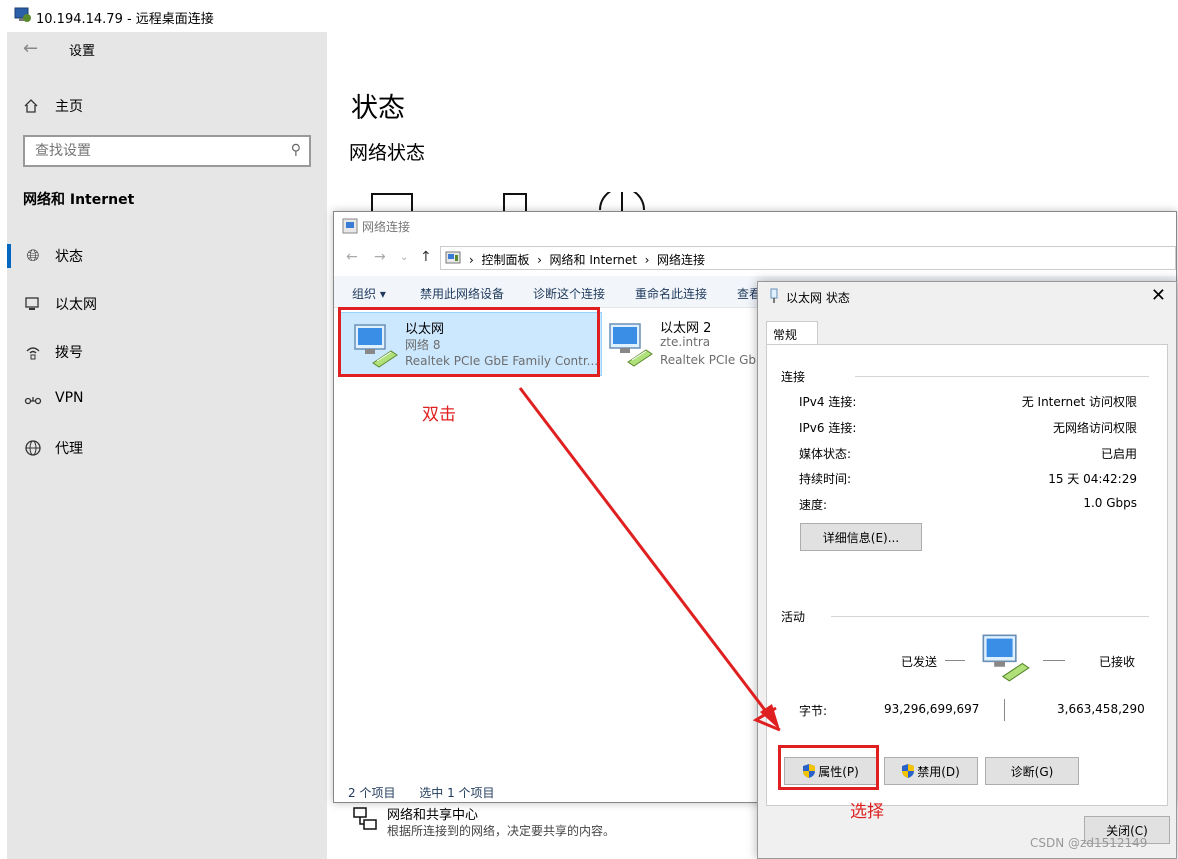  What do you see at coordinates (33, 255) in the screenshot?
I see `globe-network-icon: 🌐︎` at bounding box center [33, 255].